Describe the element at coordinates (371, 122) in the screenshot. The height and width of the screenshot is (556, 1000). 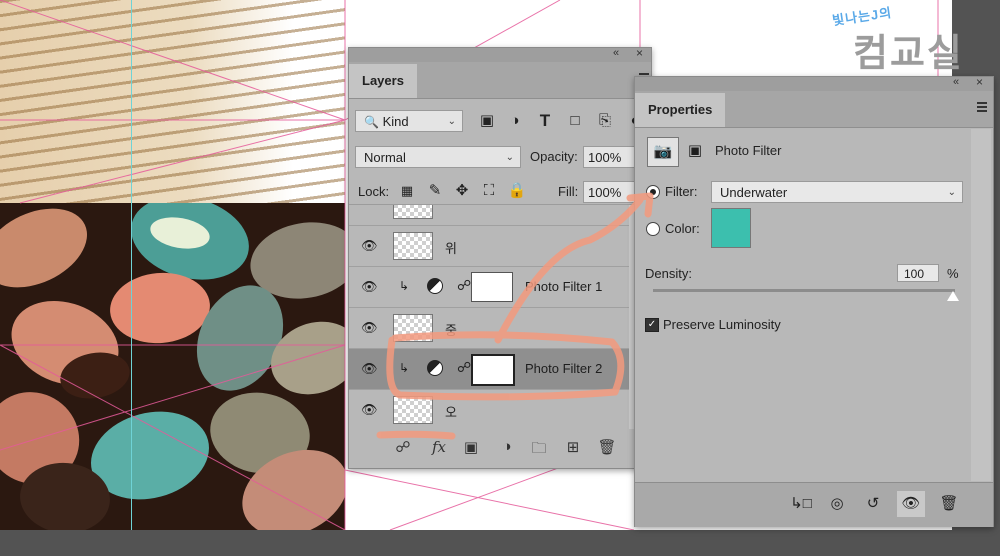
I see `search-icon: 🔍` at that location.